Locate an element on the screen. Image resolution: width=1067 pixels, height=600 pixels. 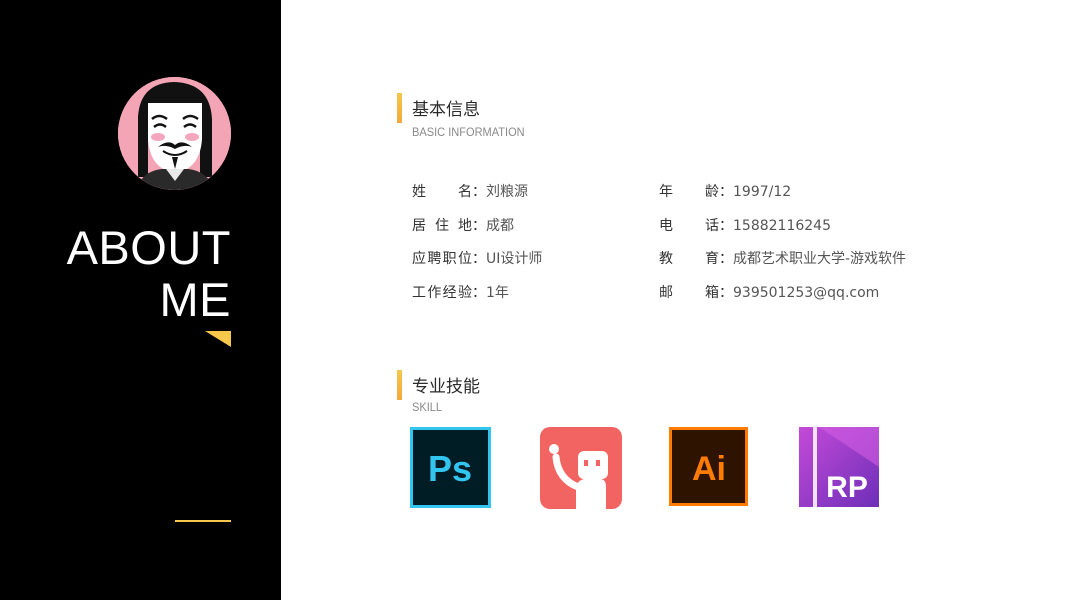
info-label: 姓名 is located at coordinates (442, 192).